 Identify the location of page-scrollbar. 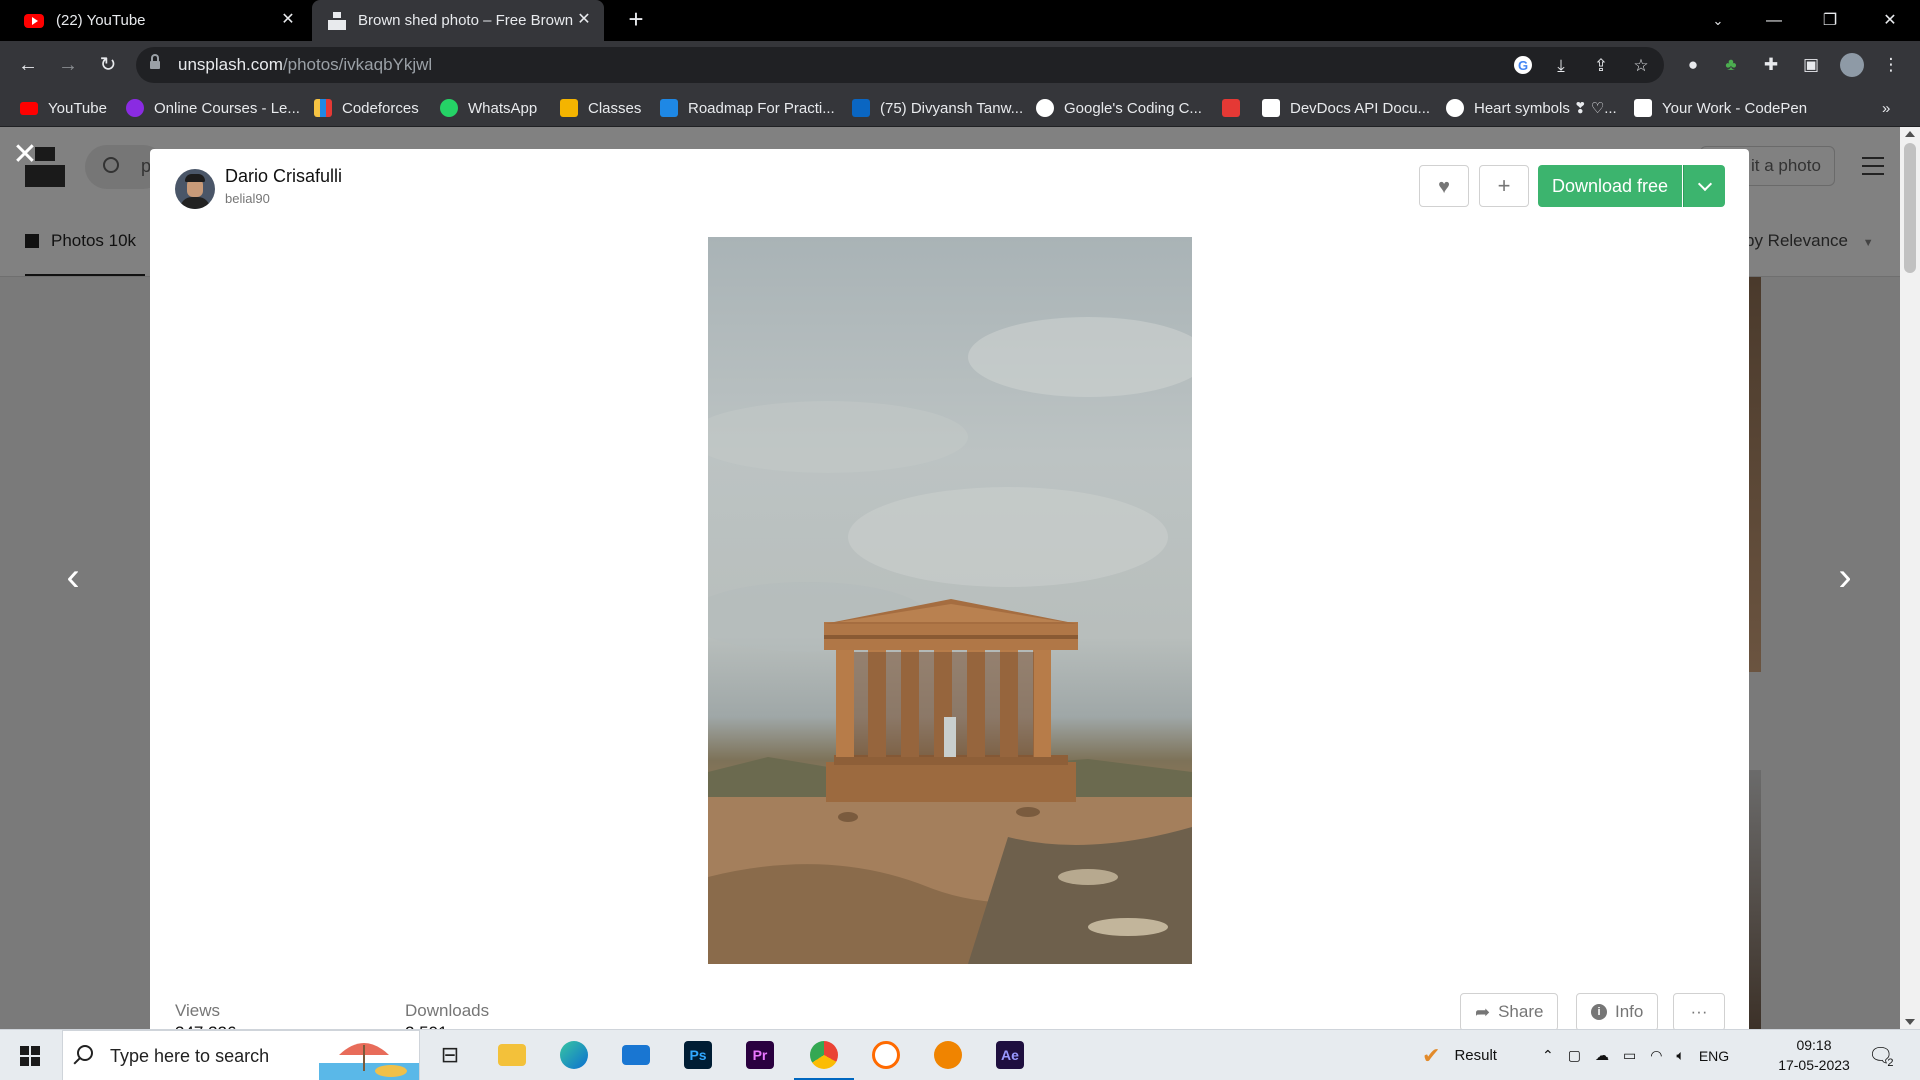
(1910, 578).